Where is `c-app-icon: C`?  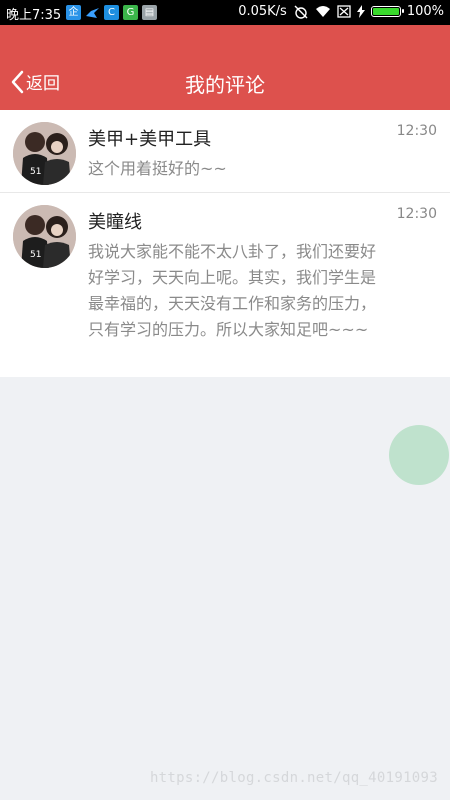
c-app-icon: C is located at coordinates (111, 12).